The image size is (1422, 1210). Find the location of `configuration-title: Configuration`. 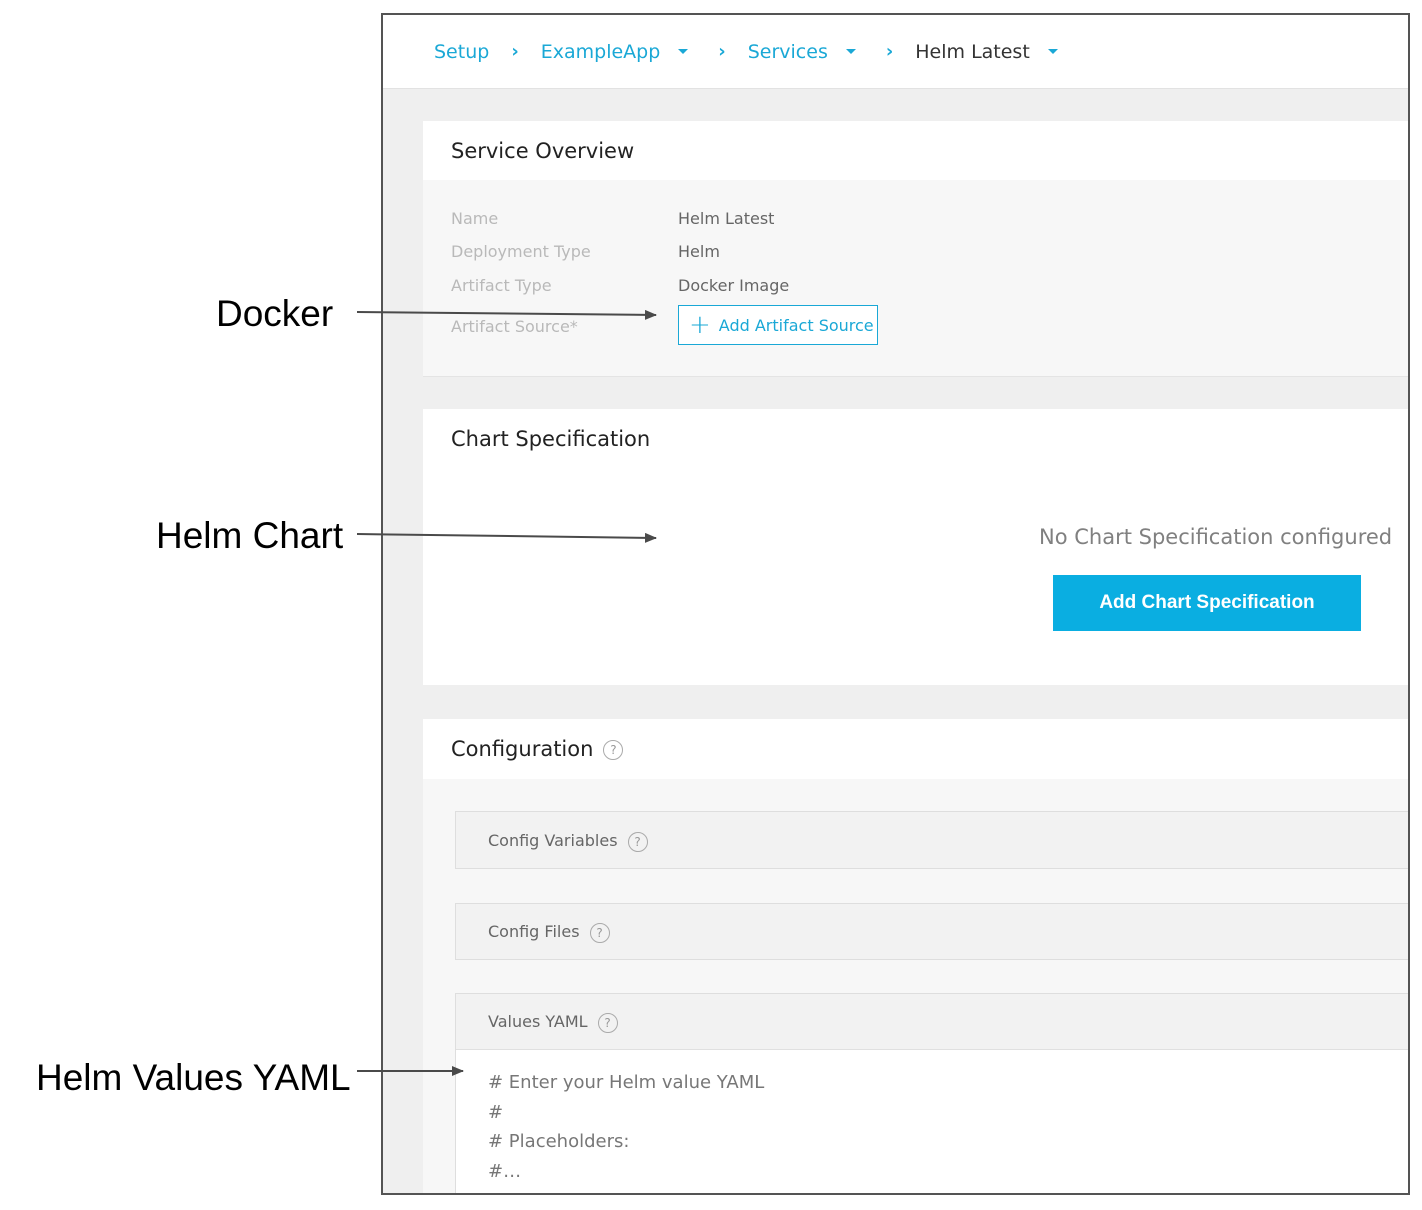

configuration-title: Configuration is located at coordinates (522, 749).